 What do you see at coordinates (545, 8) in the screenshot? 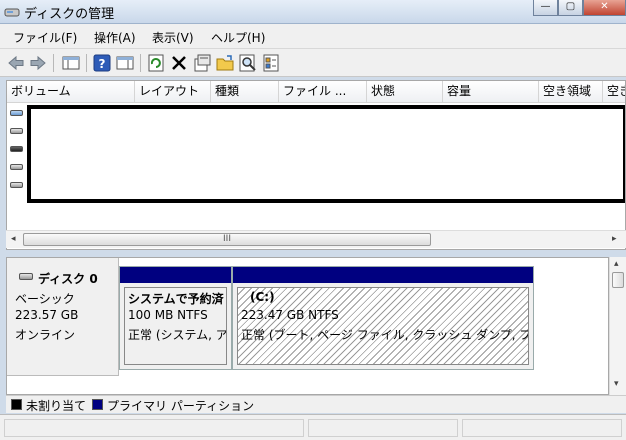
I see `minimize-button: —` at bounding box center [545, 8].